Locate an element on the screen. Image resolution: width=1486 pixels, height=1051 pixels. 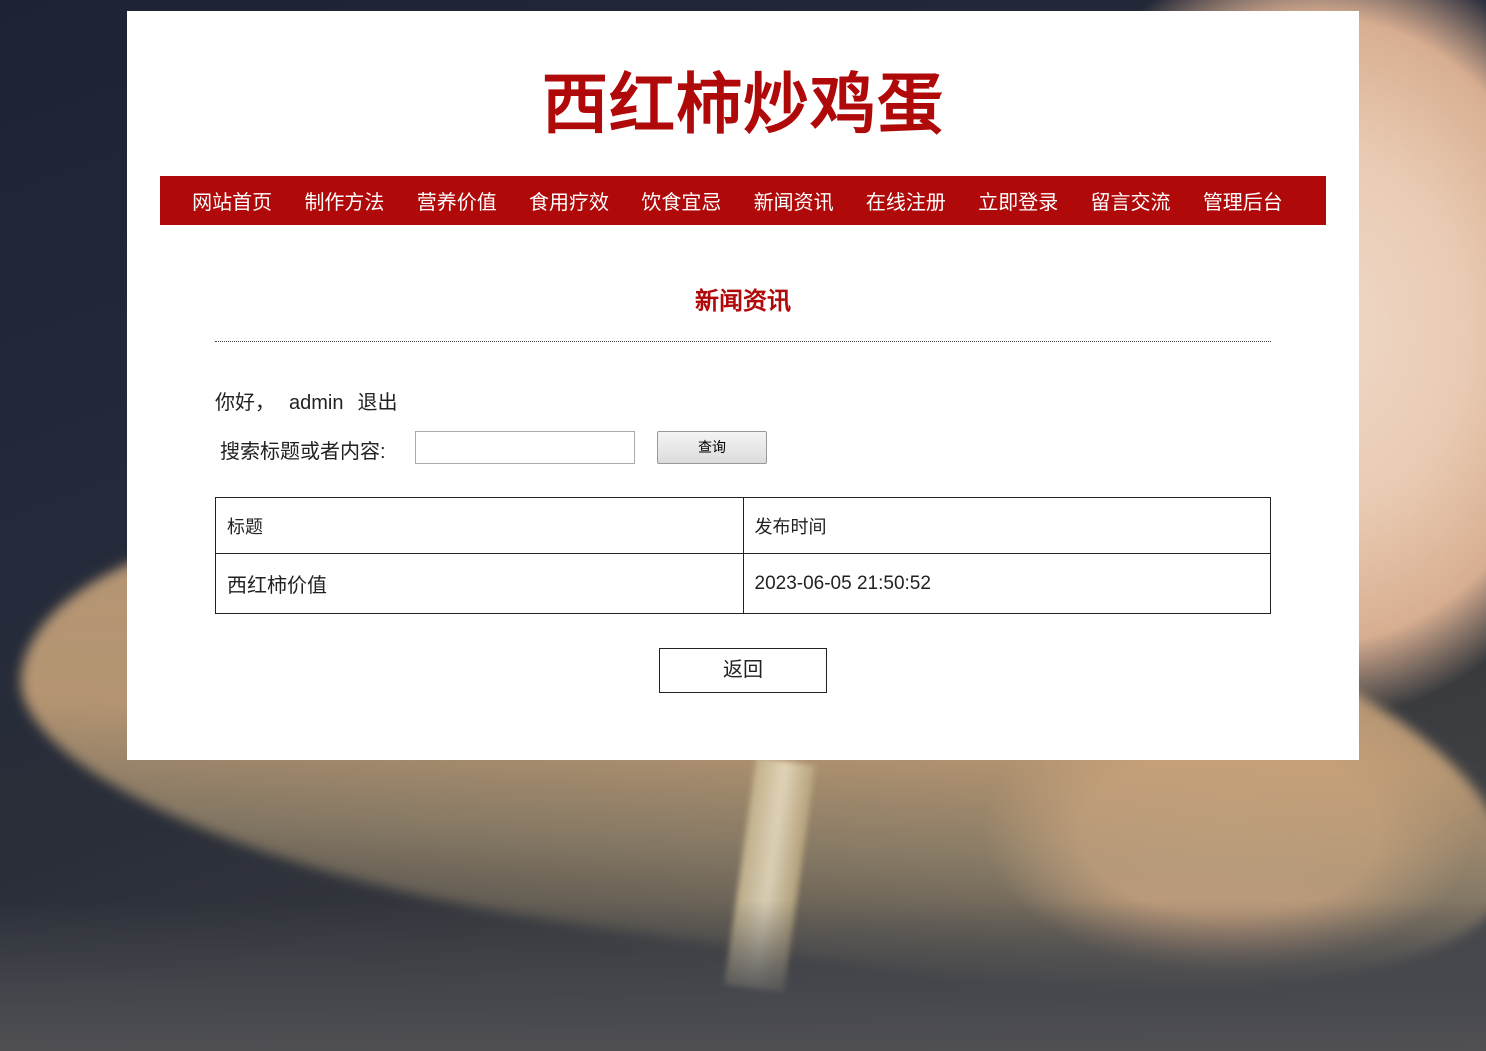
background-shade is located at coordinates (743, 975).